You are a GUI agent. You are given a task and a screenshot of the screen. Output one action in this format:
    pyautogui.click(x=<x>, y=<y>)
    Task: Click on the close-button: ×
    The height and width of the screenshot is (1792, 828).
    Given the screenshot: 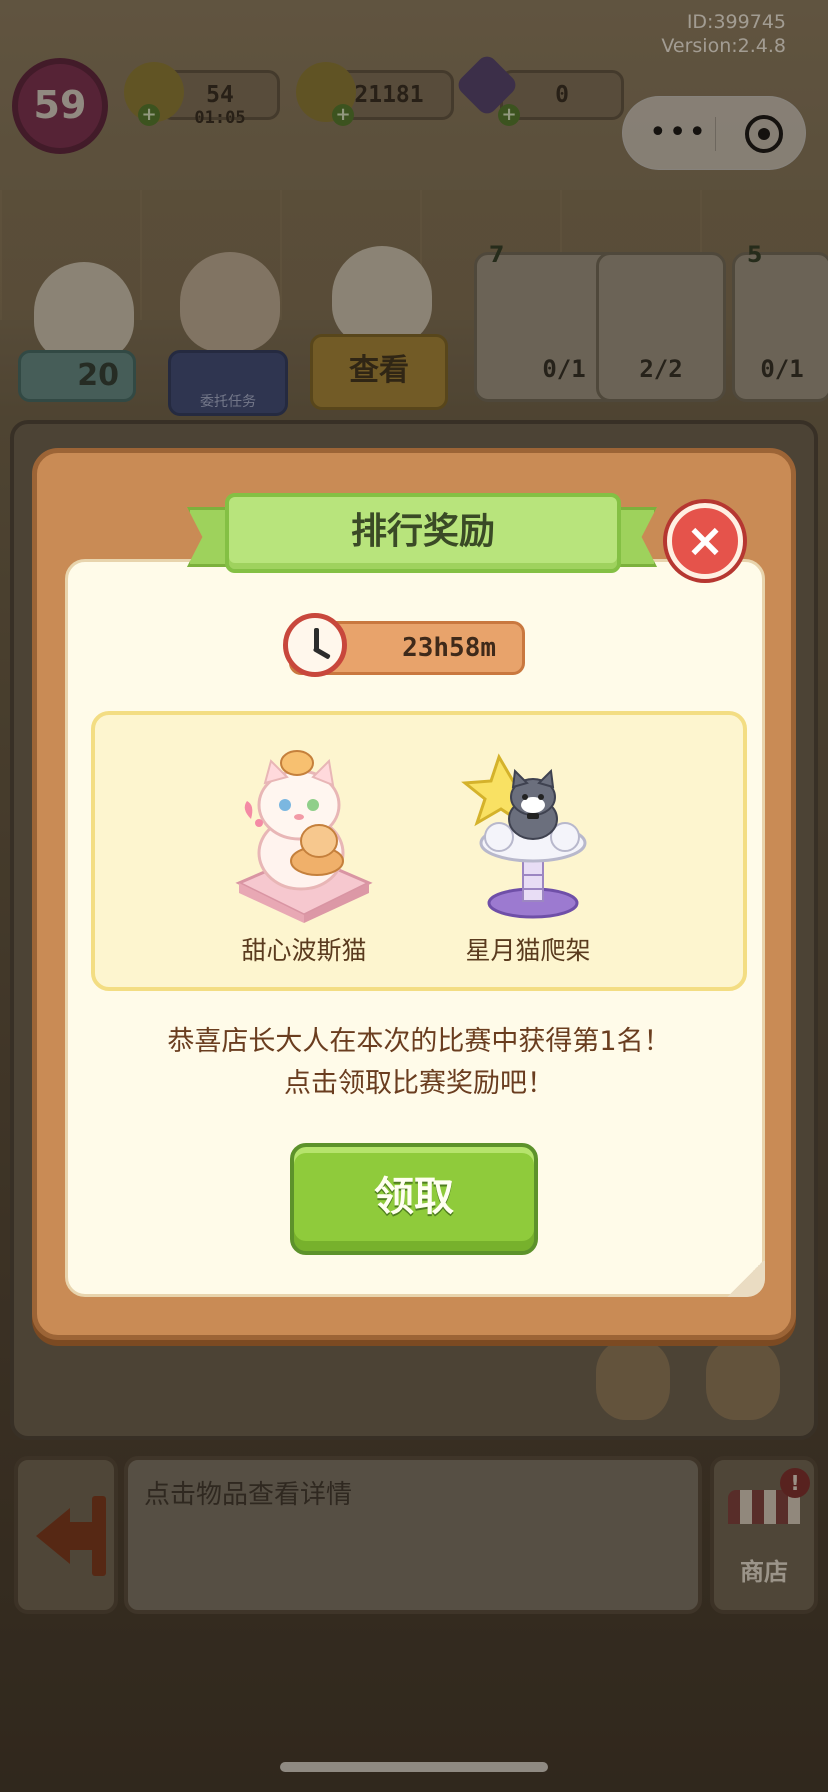 What is the action you would take?
    pyautogui.click(x=705, y=541)
    